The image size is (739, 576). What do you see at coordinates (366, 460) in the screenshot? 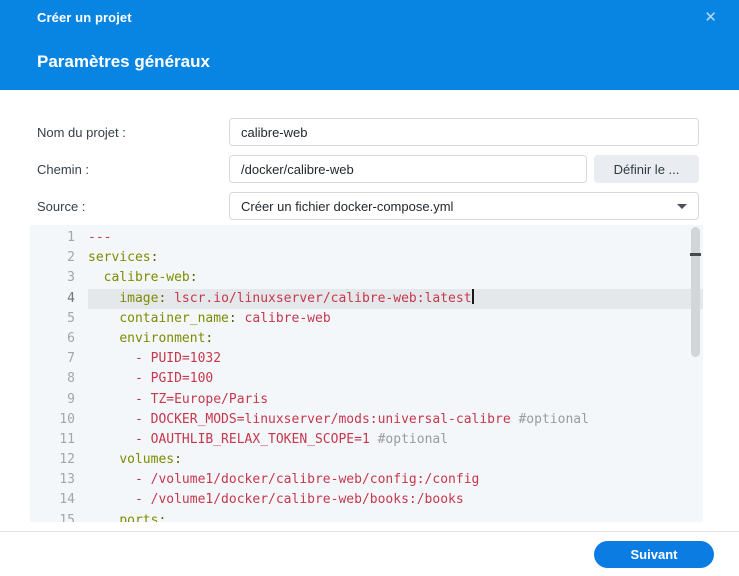
I see `code-line: 12 volumes:` at bounding box center [366, 460].